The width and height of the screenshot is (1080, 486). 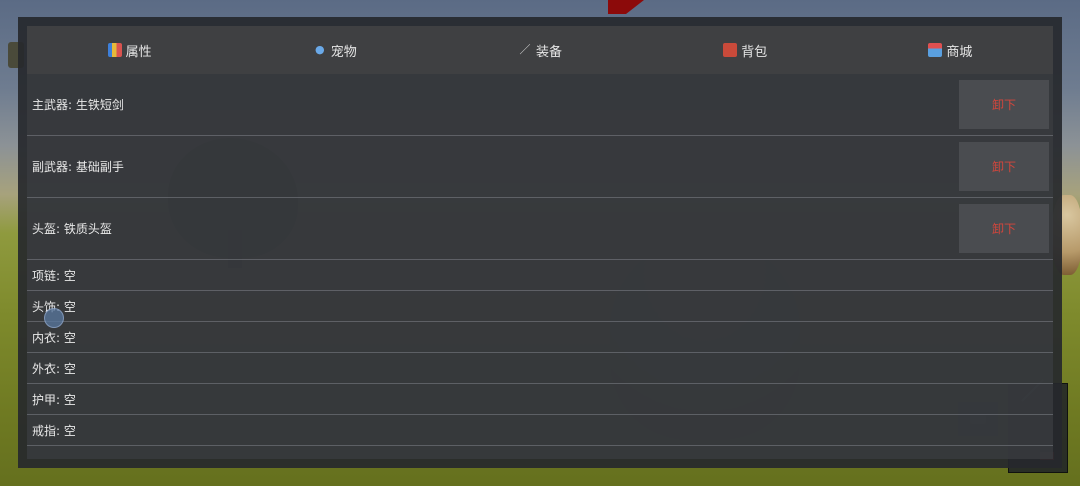 What do you see at coordinates (54, 275) in the screenshot?
I see `slot-label: 项链: 空` at bounding box center [54, 275].